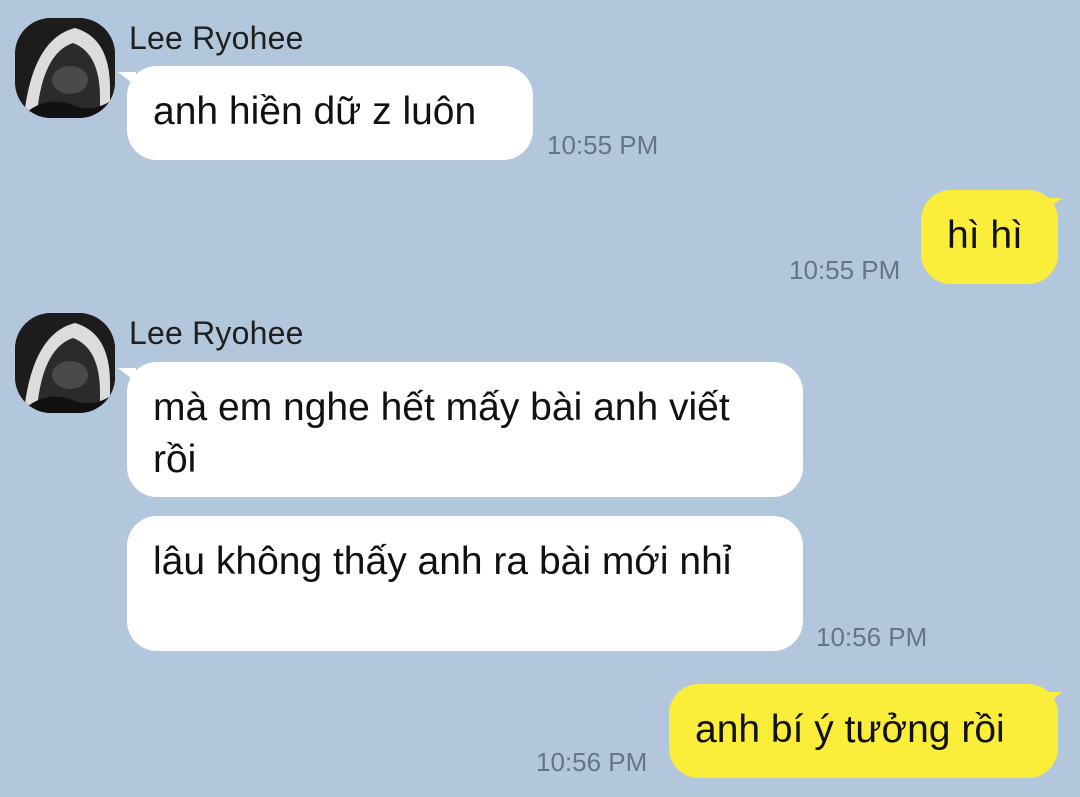 This screenshot has width=1080, height=797. What do you see at coordinates (442, 561) in the screenshot?
I see `message-text: lâu không thấy anh ra bài mới nhỉ` at bounding box center [442, 561].